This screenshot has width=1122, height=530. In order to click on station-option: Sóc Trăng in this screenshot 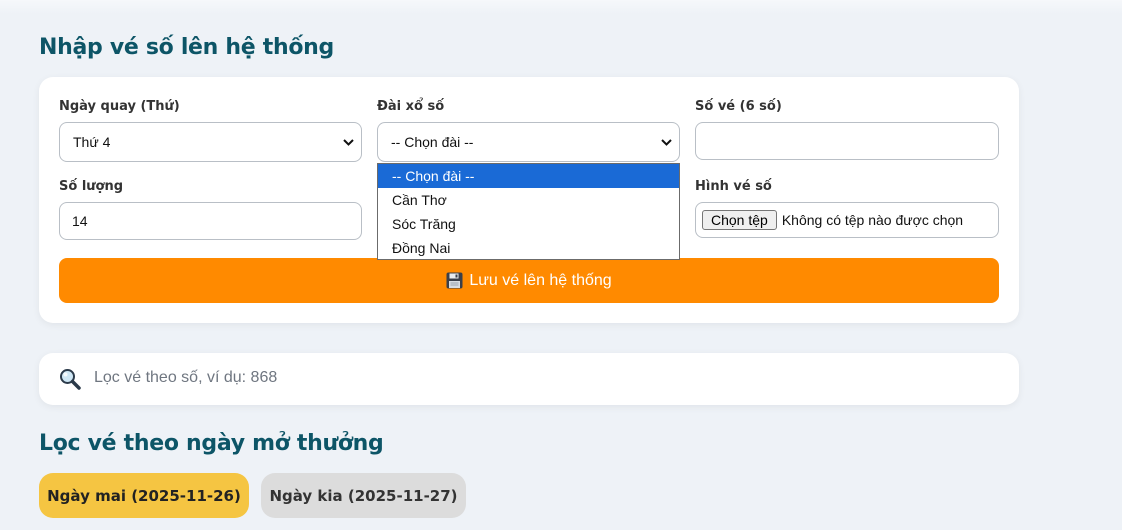, I will do `click(528, 224)`.